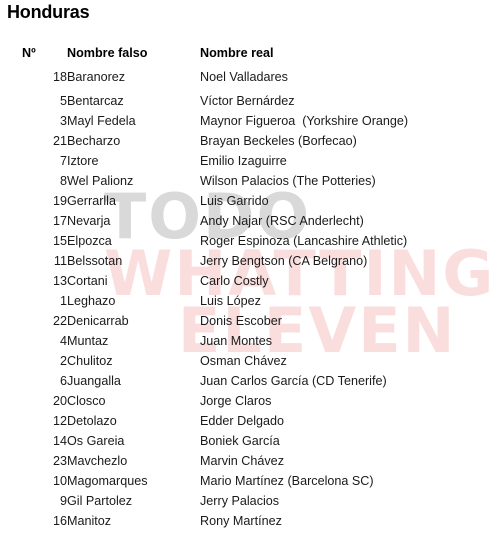 The image size is (503, 549). I want to click on cell-number: 20, so click(59, 401).